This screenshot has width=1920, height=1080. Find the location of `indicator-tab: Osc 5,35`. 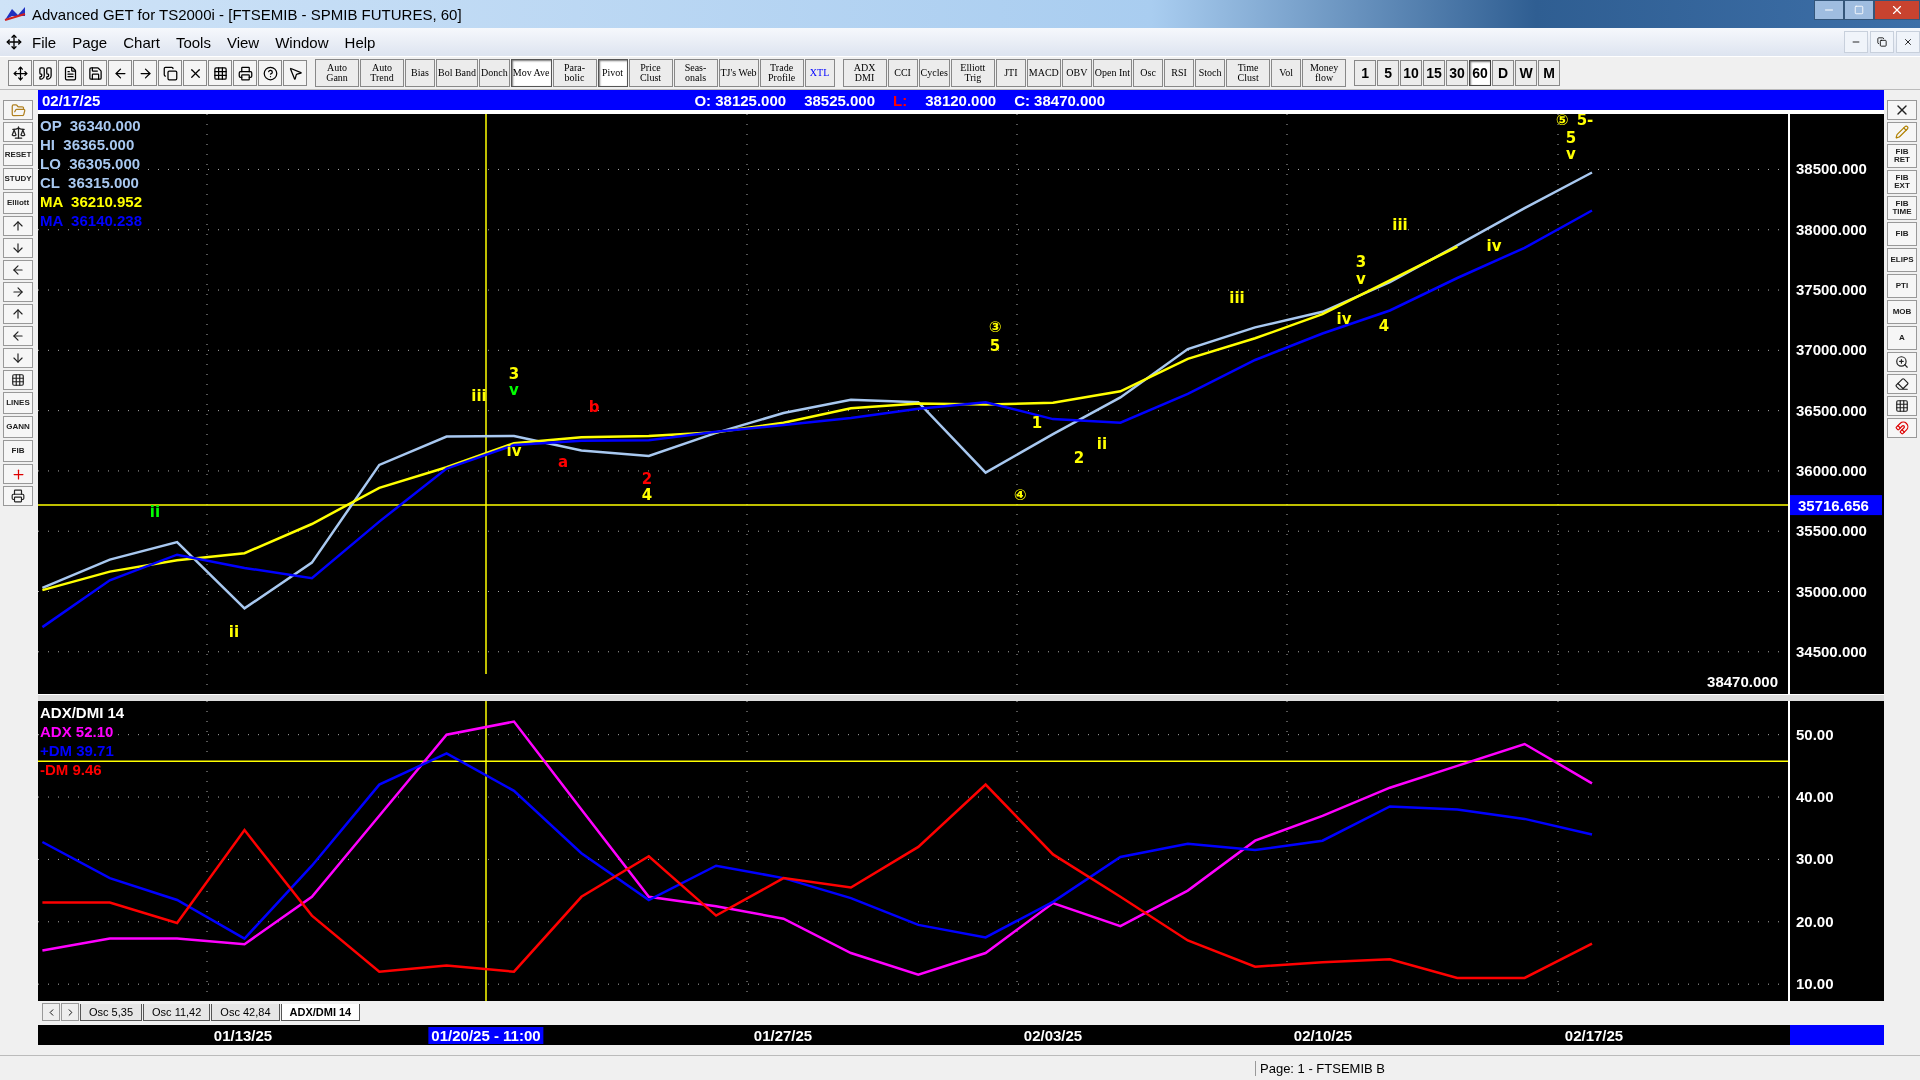

indicator-tab: Osc 5,35 is located at coordinates (111, 1012).